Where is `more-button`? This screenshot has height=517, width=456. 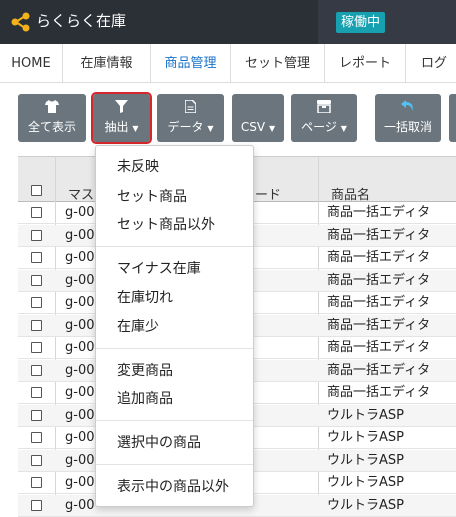
more-button is located at coordinates (452, 118).